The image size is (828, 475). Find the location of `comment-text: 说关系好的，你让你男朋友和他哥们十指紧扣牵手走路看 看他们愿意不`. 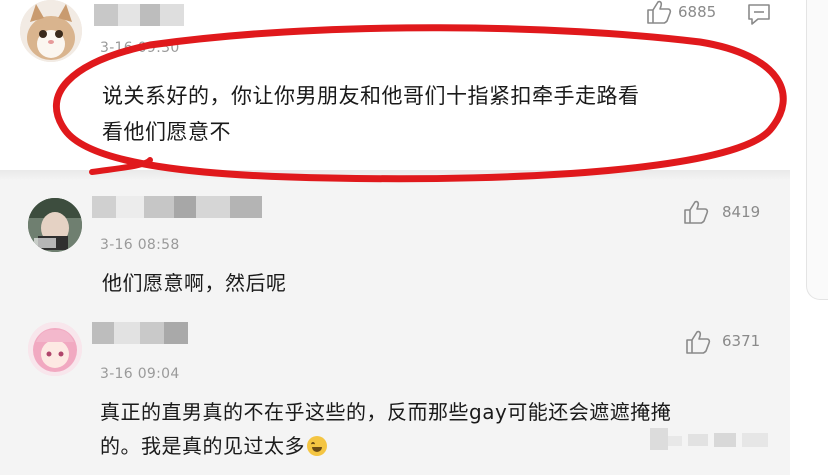

comment-text: 说关系好的，你让你男朋友和他哥们十指紧扣牵手走路看 看他们愿意不 is located at coordinates (371, 114).